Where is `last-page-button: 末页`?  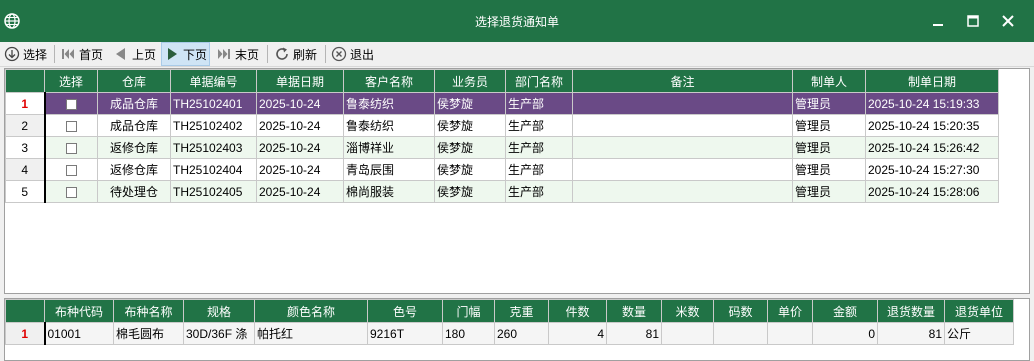
last-page-button: 末页 is located at coordinates (237, 54).